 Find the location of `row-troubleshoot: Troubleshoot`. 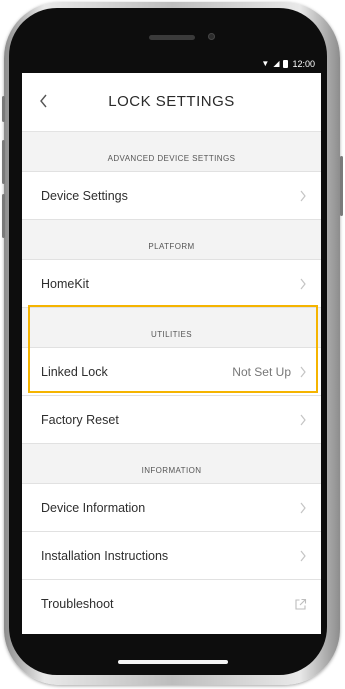

row-troubleshoot: Troubleshoot is located at coordinates (171, 604).